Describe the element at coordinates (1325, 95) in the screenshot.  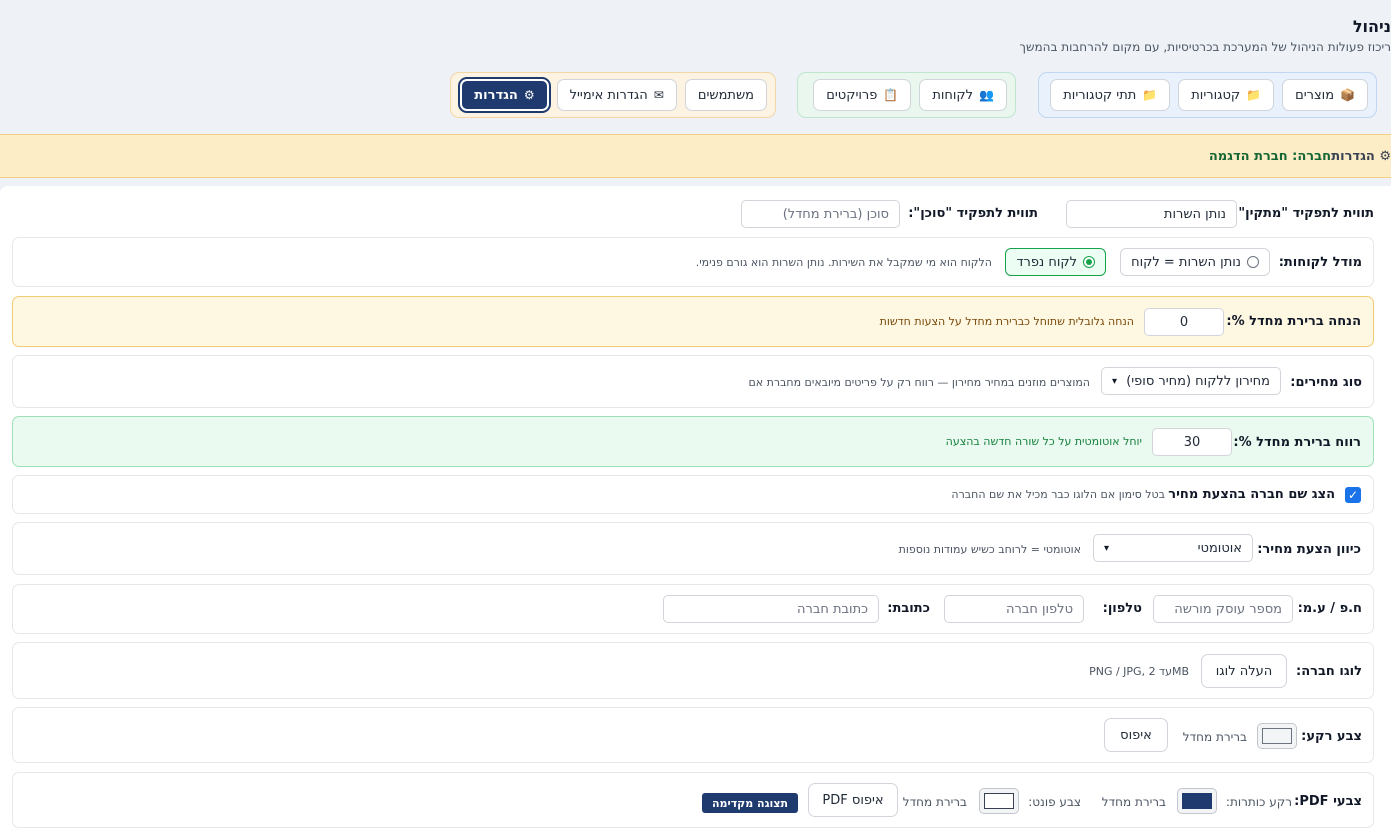
I see `tab-products: 📦 מוצרים` at that location.